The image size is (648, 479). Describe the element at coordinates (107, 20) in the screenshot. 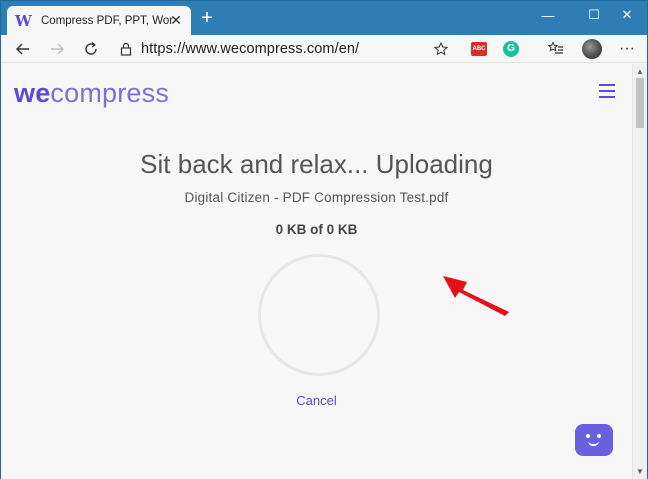

I see `tab-title: Compress PDF, PPT, Word, Excel` at that location.